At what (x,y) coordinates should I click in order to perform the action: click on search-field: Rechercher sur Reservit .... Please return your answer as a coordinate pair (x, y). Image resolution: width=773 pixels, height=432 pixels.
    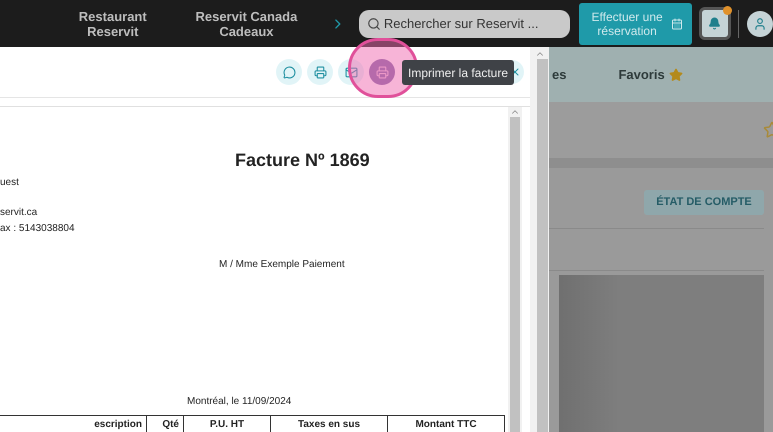
    Looking at the image, I should click on (464, 24).